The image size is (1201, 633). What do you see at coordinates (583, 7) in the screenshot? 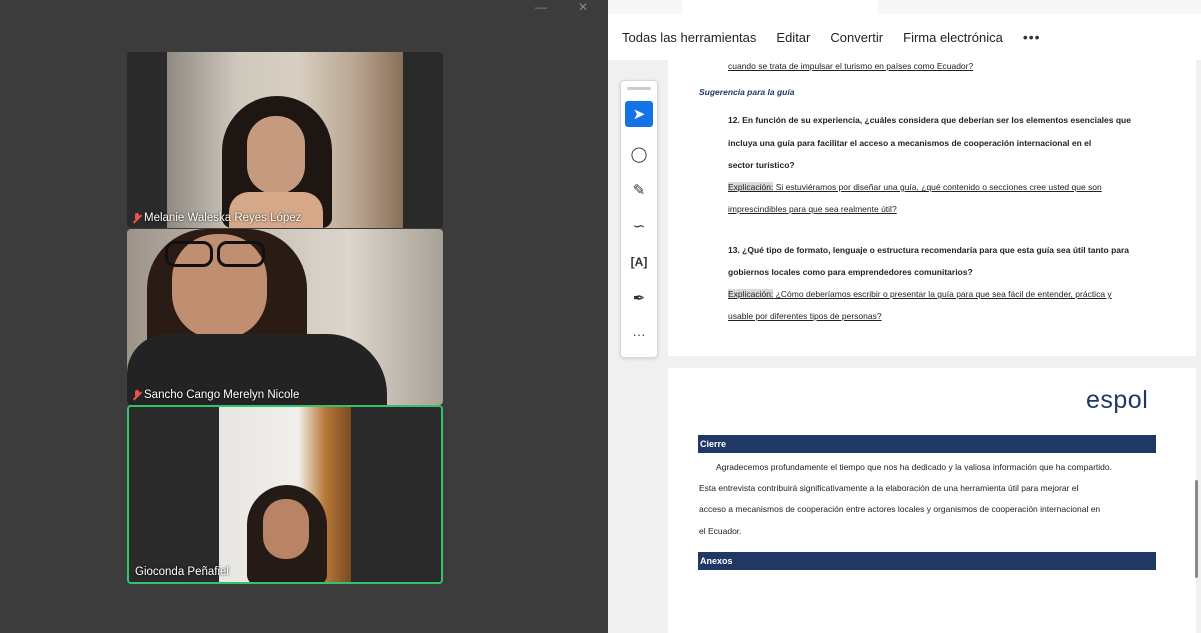
I see `close-icon: ✕` at bounding box center [583, 7].